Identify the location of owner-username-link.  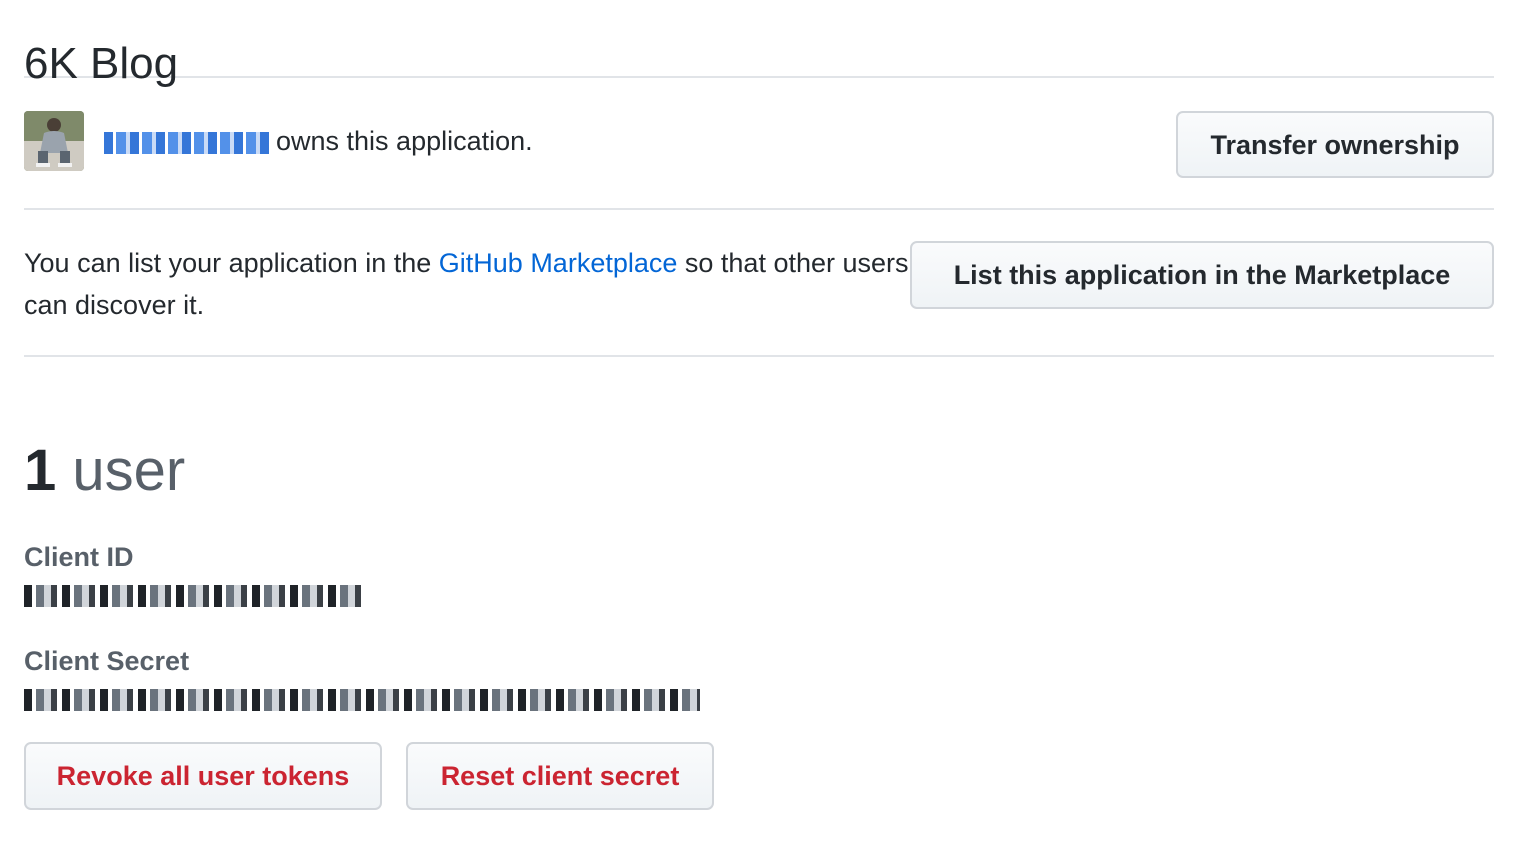
(187, 142).